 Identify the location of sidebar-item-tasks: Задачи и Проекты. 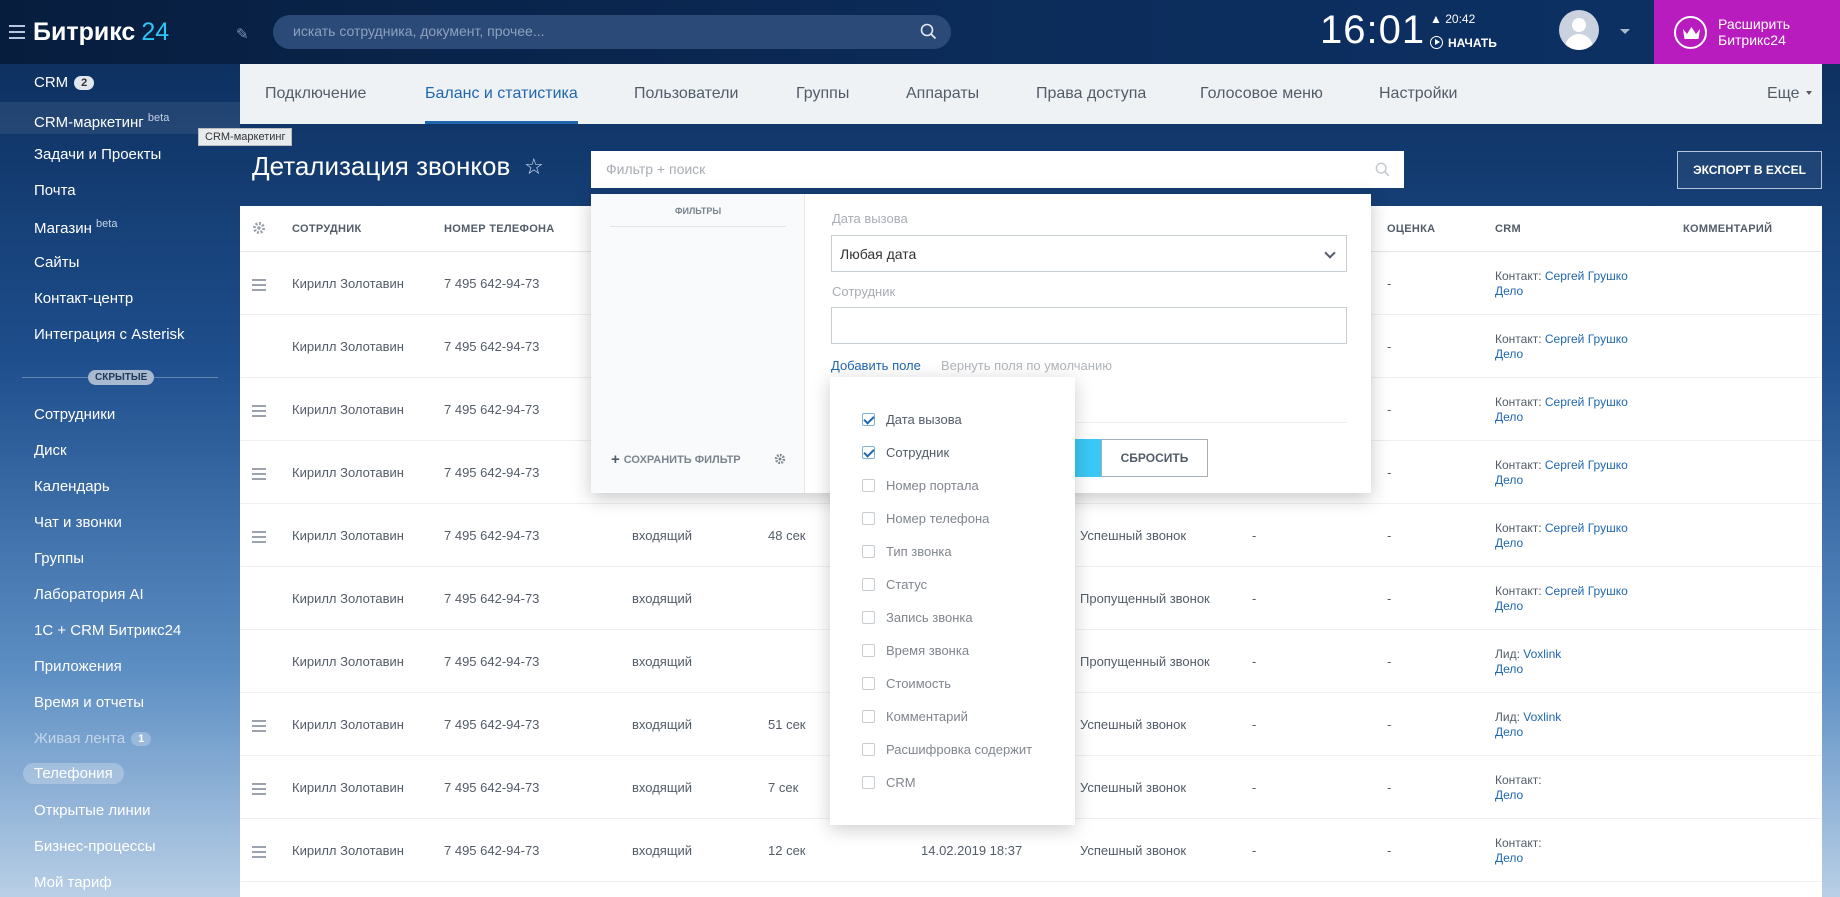
(97, 154).